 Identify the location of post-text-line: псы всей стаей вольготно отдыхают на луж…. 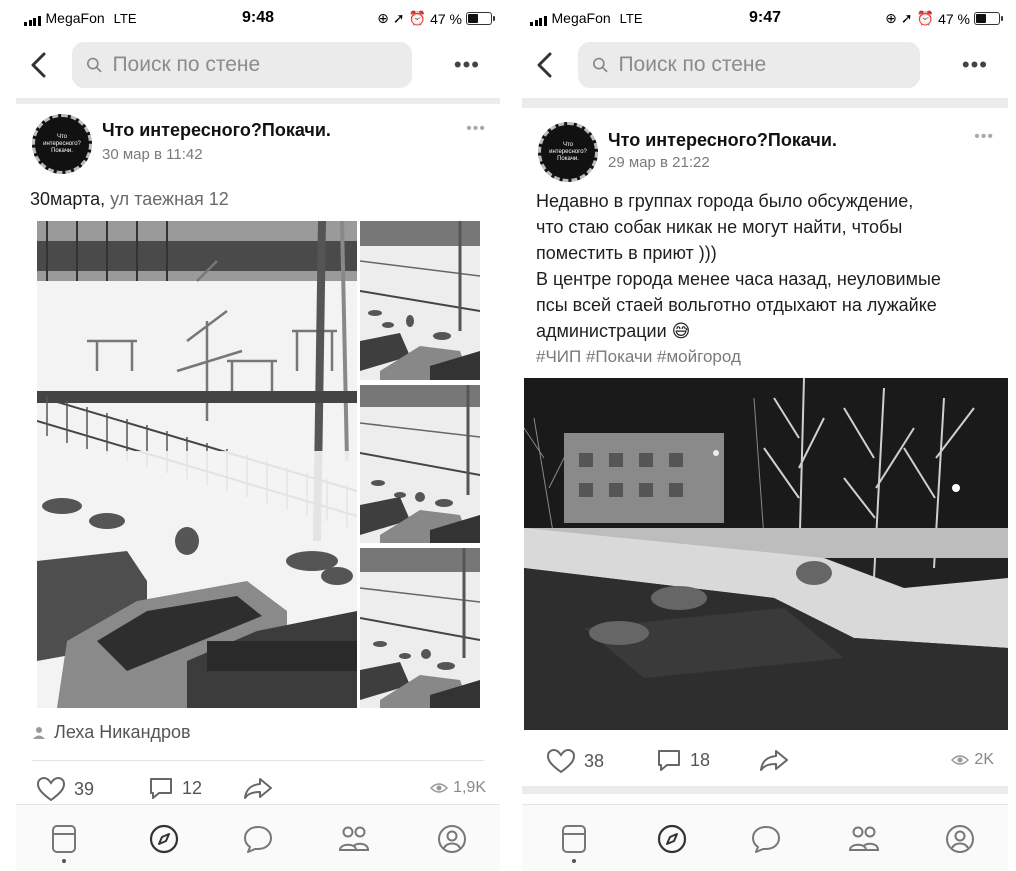
(736, 305).